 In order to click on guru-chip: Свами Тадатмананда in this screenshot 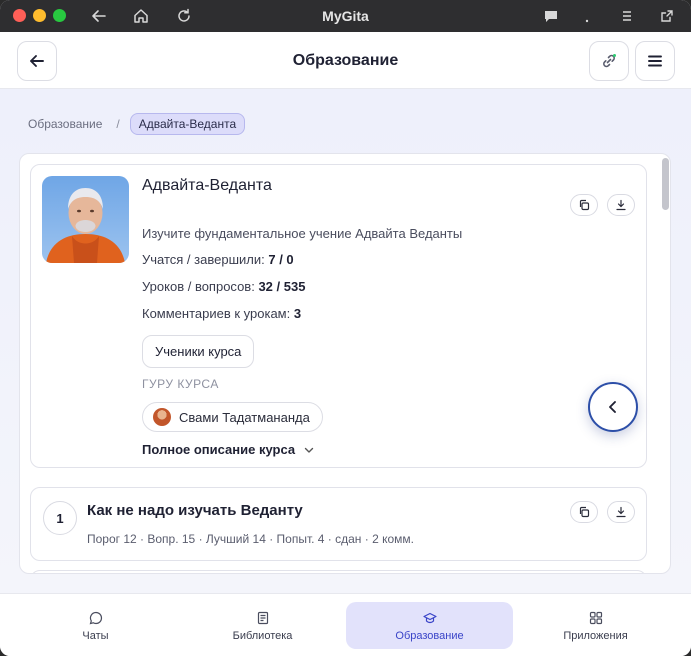, I will do `click(232, 417)`.